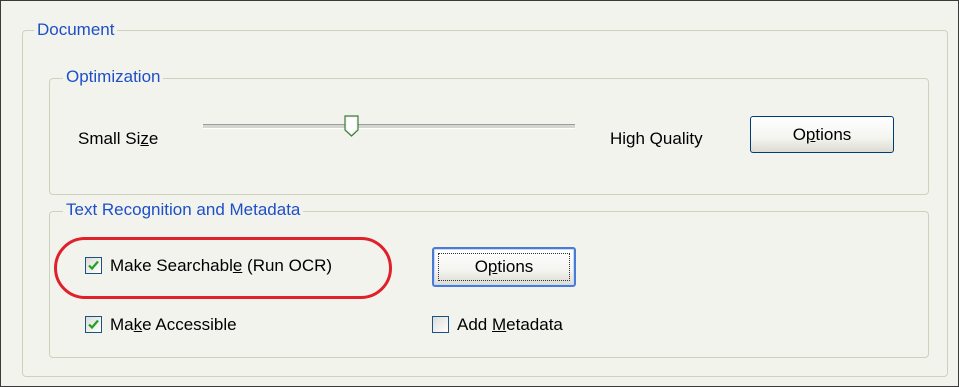  I want to click on document-group-legend: Document, so click(76, 30).